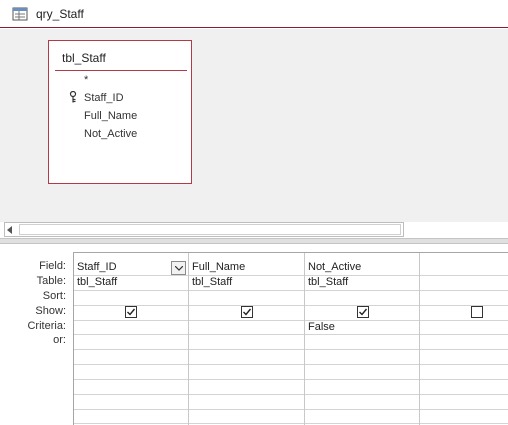  I want to click on scroll-left-arrow-icon, so click(9, 230).